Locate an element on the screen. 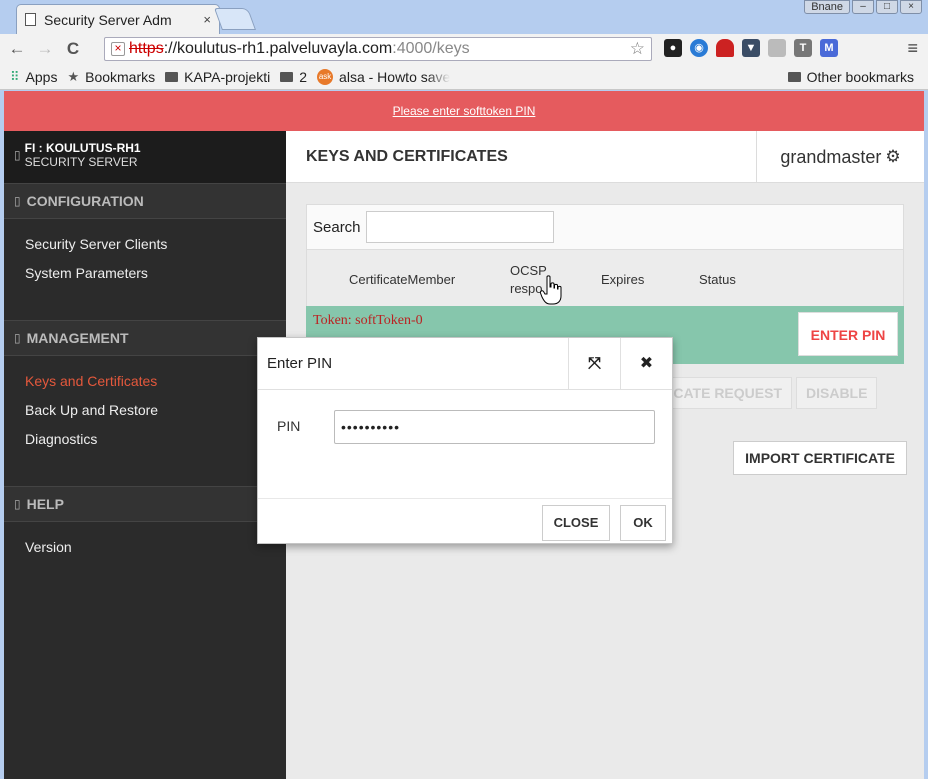 The image size is (928, 779). tab-close-icon: × is located at coordinates (207, 19).